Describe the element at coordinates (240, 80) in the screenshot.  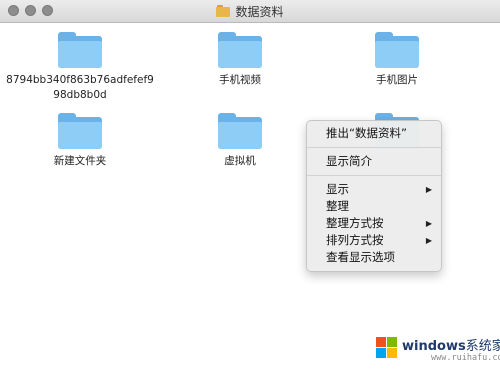
I see `folder-label: 手机视频` at that location.